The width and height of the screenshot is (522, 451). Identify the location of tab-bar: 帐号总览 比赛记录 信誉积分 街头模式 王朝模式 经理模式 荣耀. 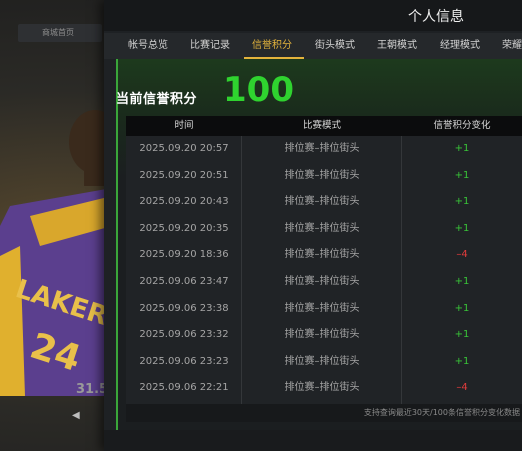
(313, 46).